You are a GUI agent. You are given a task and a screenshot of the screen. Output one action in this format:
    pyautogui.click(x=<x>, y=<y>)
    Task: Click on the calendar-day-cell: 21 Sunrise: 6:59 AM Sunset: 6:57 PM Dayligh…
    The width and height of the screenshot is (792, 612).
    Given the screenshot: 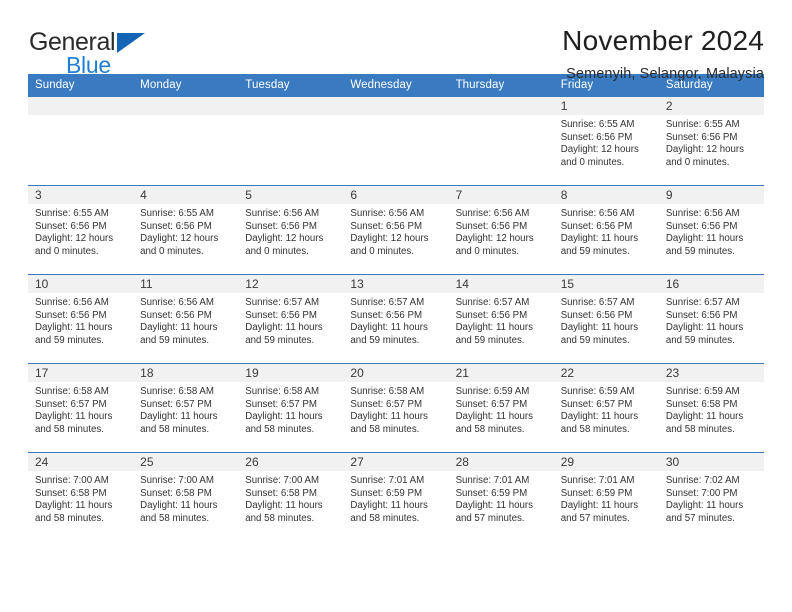 What is the action you would take?
    pyautogui.click(x=501, y=408)
    